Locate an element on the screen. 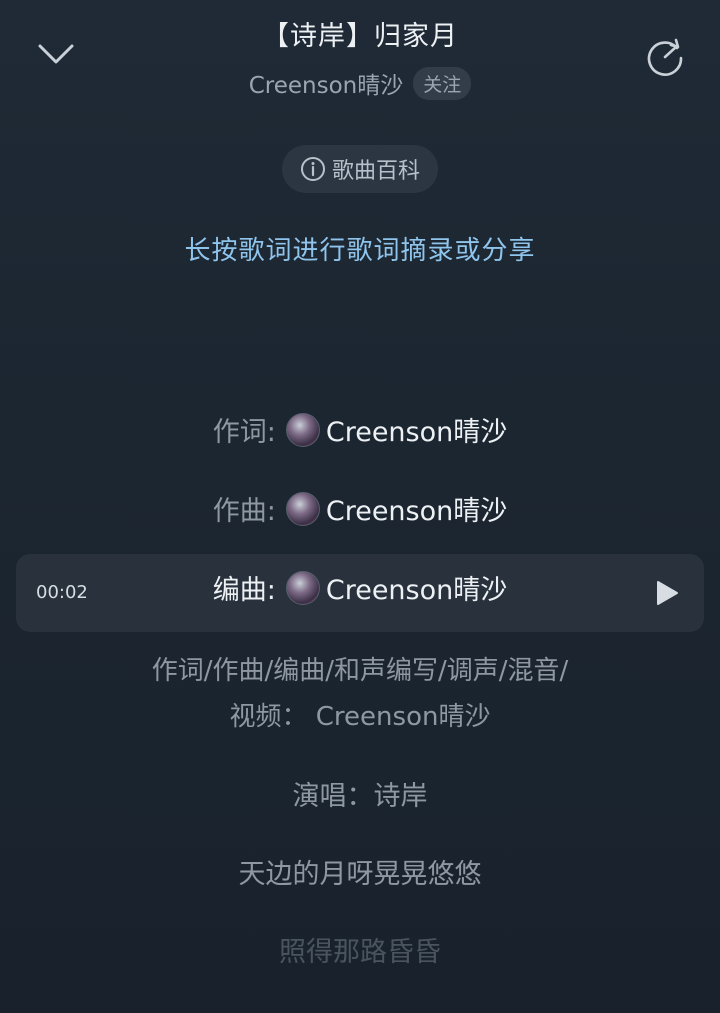 The height and width of the screenshot is (1013, 720). song-wiki-button: 歌曲百科 is located at coordinates (360, 169).